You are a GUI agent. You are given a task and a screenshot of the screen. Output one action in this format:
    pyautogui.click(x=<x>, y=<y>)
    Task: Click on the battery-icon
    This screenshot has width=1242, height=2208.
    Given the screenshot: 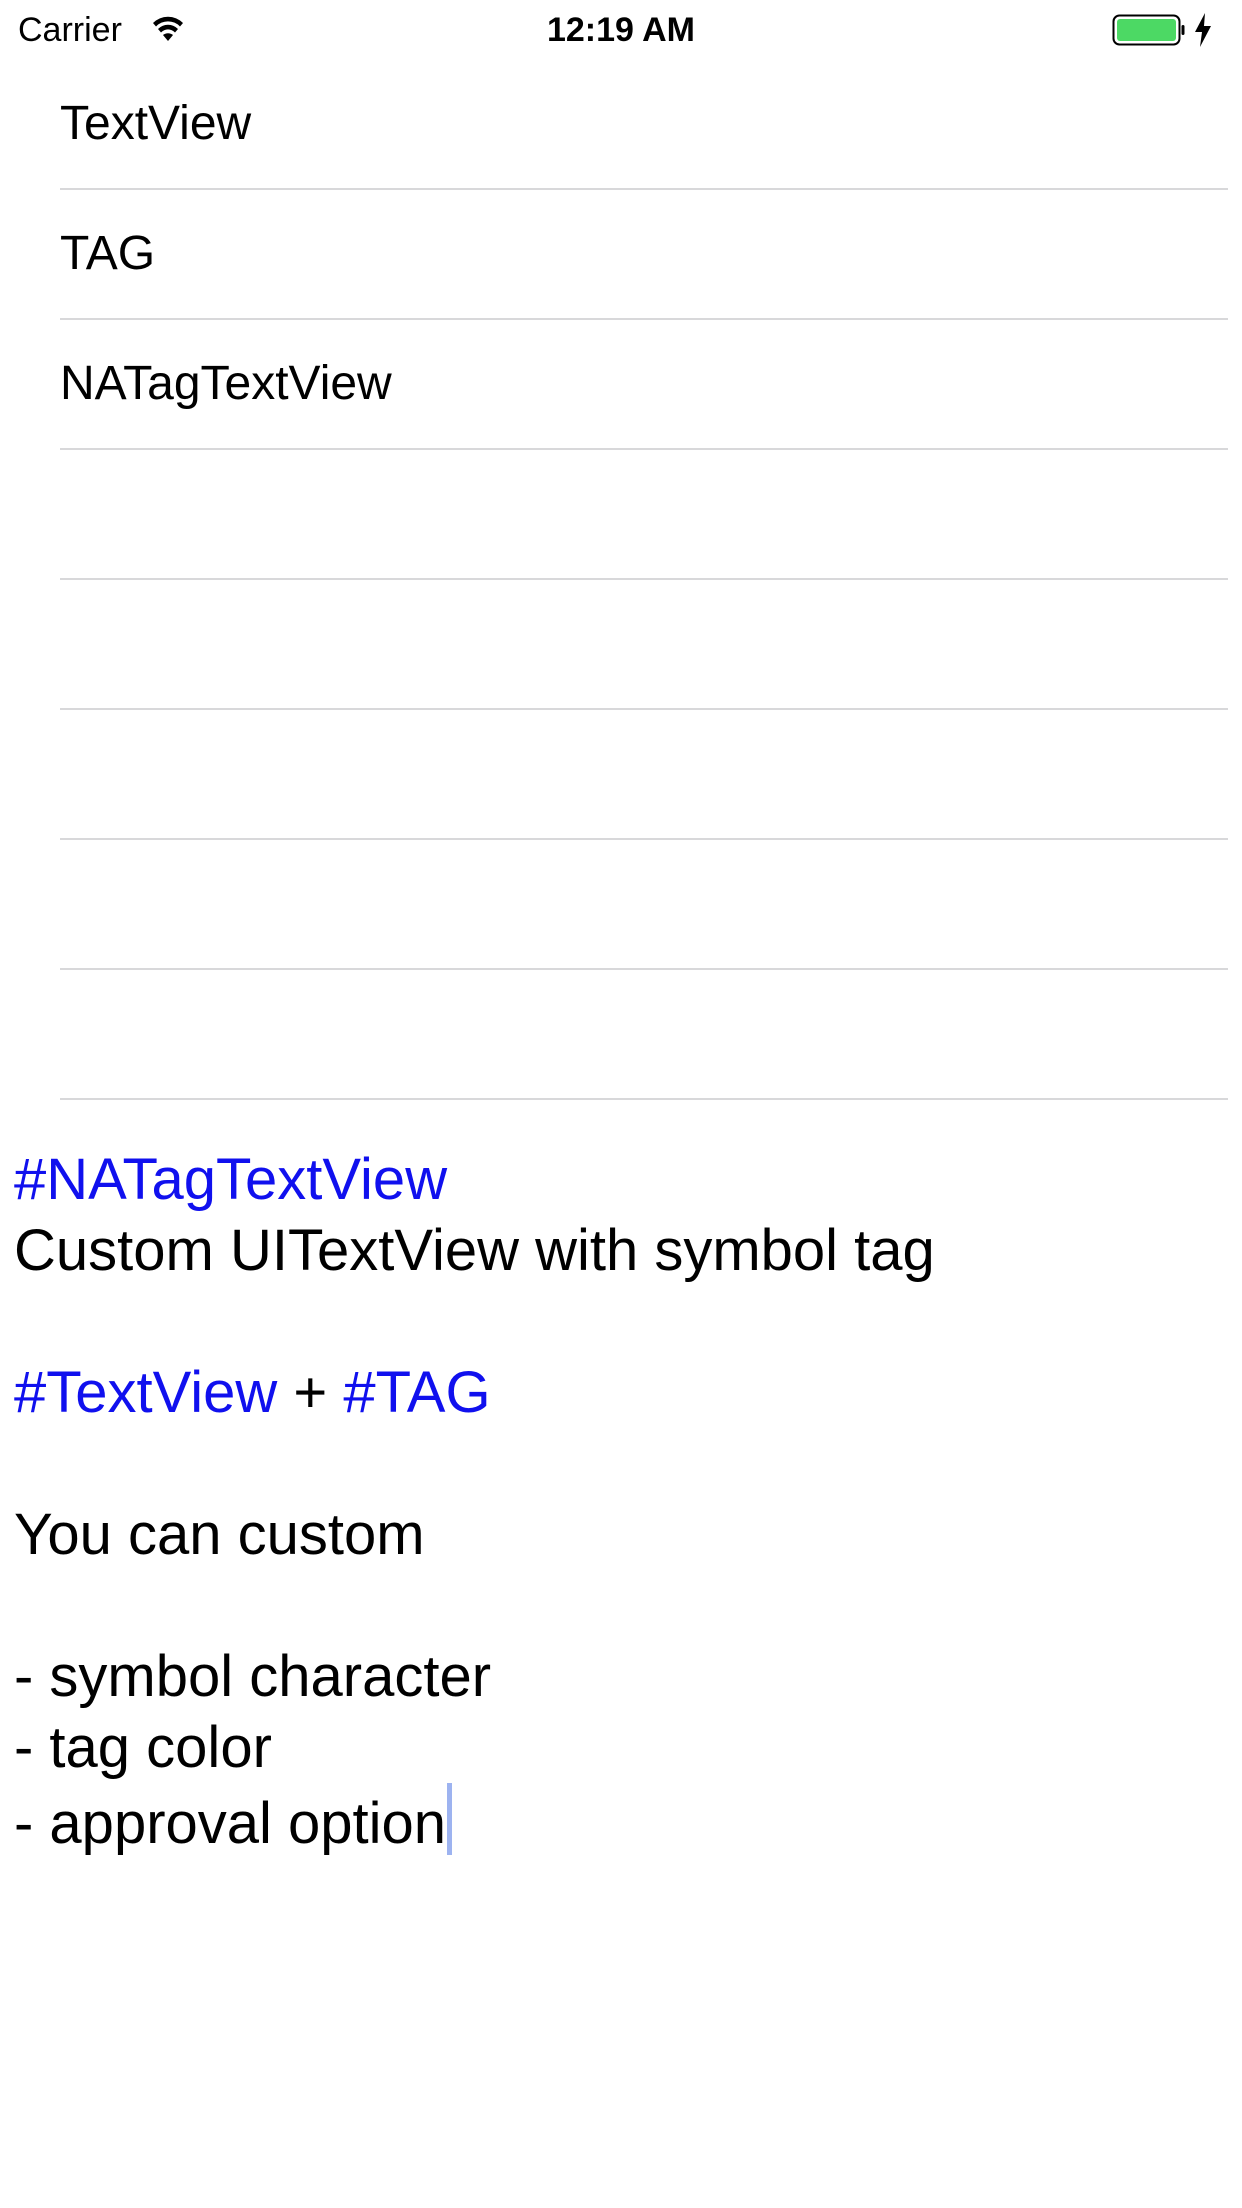 What is the action you would take?
    pyautogui.click(x=1148, y=30)
    